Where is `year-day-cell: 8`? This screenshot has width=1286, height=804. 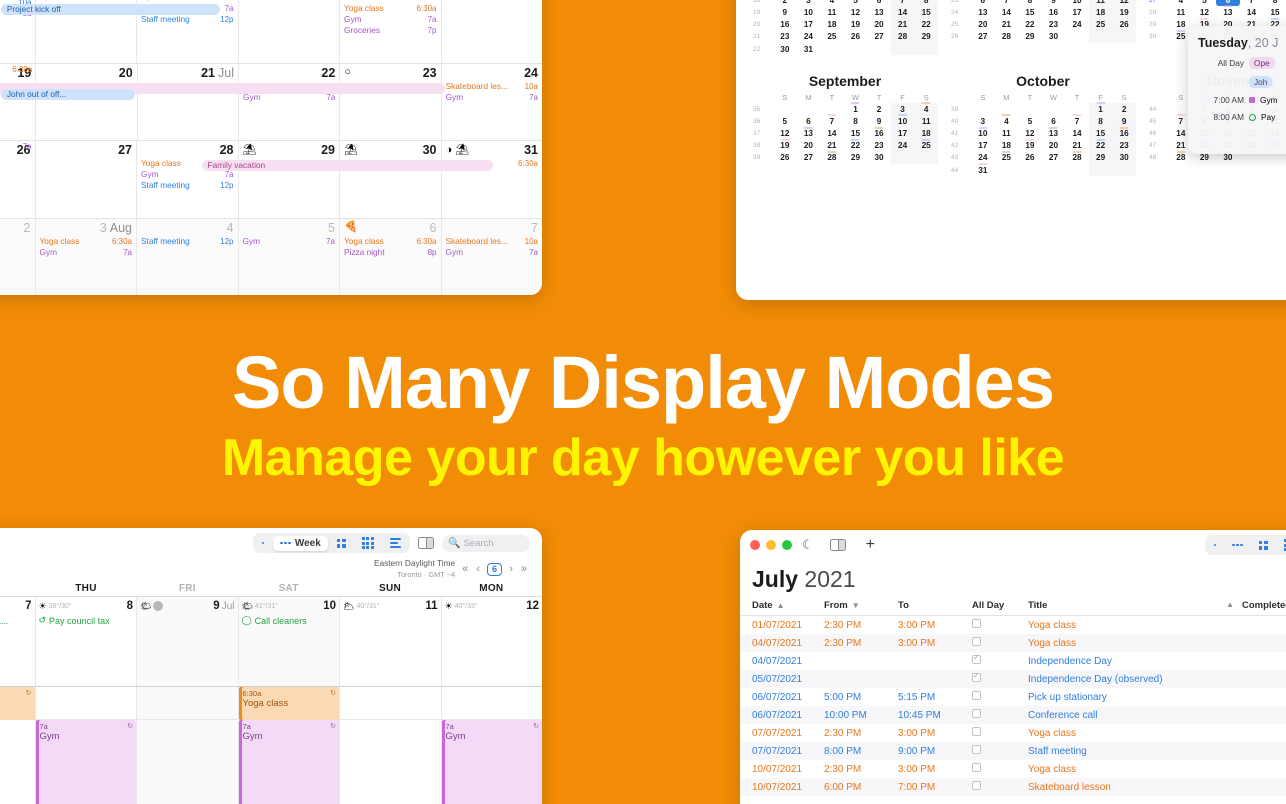 year-day-cell: 8 is located at coordinates (856, 121).